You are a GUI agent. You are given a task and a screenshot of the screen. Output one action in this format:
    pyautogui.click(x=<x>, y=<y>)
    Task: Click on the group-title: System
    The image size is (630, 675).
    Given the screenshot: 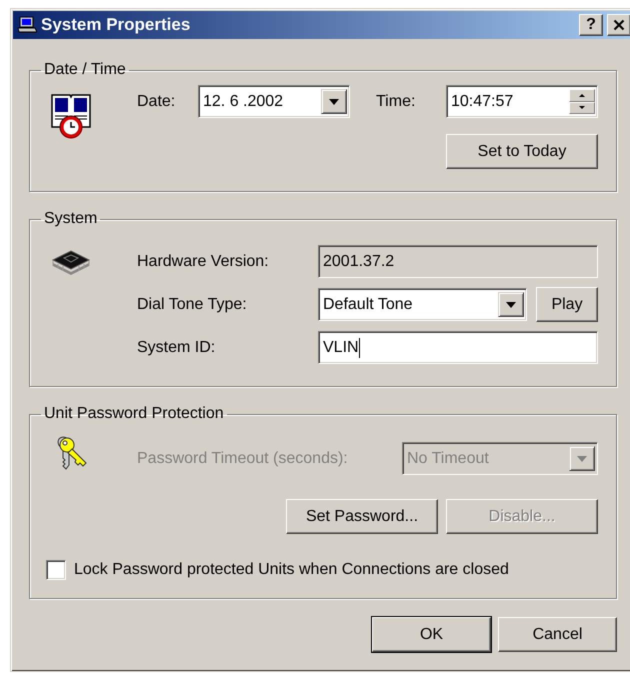 What is the action you would take?
    pyautogui.click(x=70, y=219)
    